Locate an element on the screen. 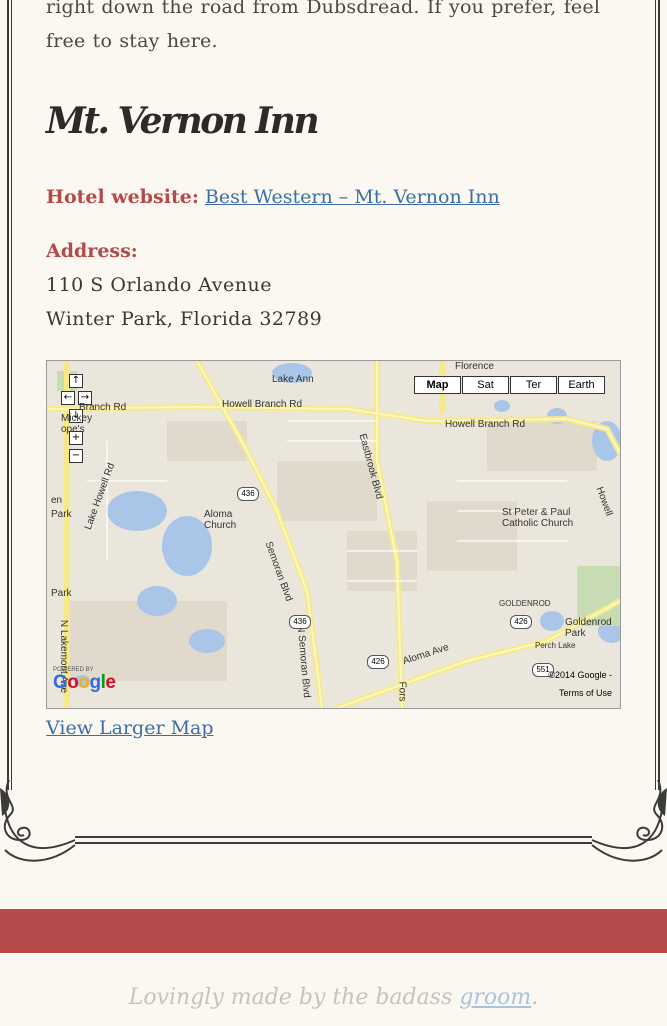 This screenshot has height=1026, width=667. terms-of-use-link: Terms of Use is located at coordinates (585, 693).